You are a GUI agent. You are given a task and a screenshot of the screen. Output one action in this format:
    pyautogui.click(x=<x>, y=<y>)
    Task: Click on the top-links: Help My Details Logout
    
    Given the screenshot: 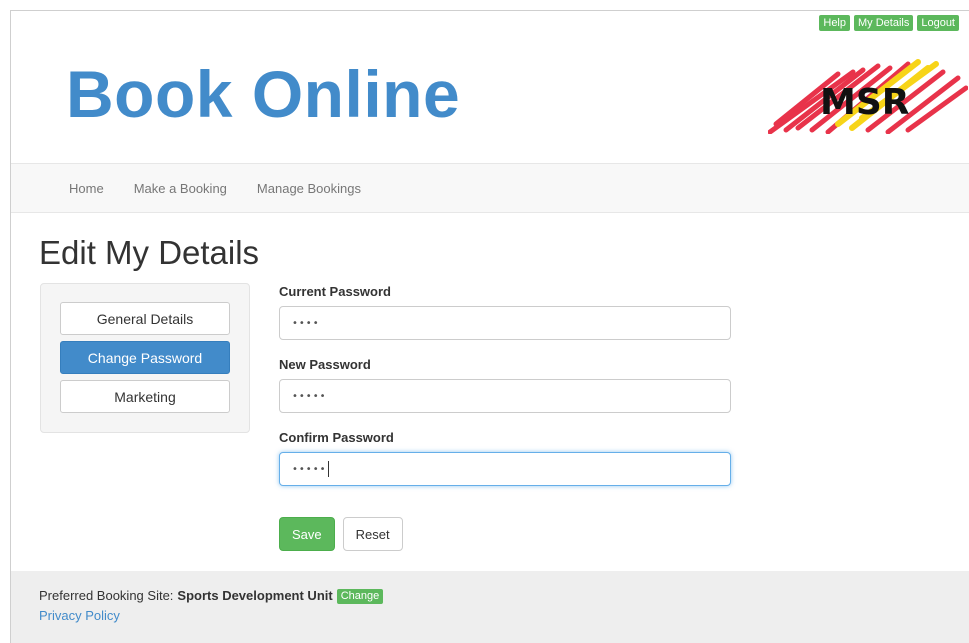 What is the action you would take?
    pyautogui.click(x=889, y=23)
    